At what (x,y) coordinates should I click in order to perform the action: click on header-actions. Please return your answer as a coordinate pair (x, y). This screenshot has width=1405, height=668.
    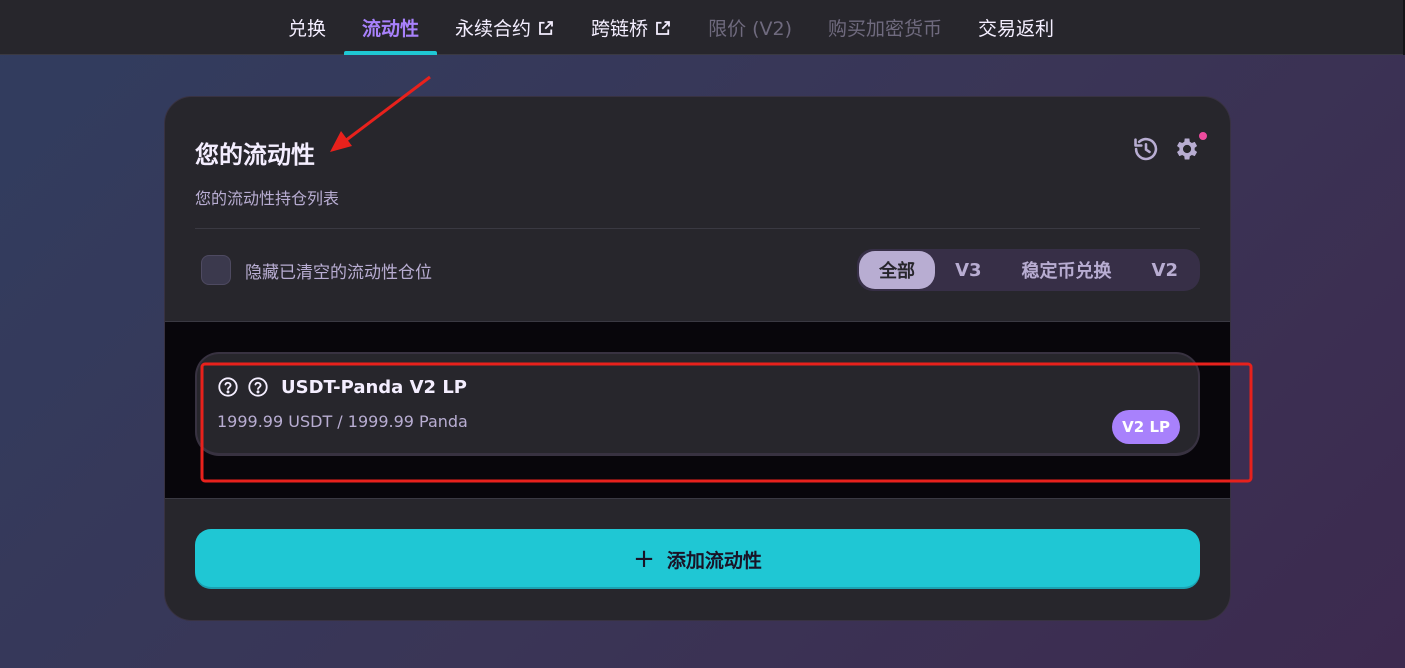
    Looking at the image, I should click on (1170, 147).